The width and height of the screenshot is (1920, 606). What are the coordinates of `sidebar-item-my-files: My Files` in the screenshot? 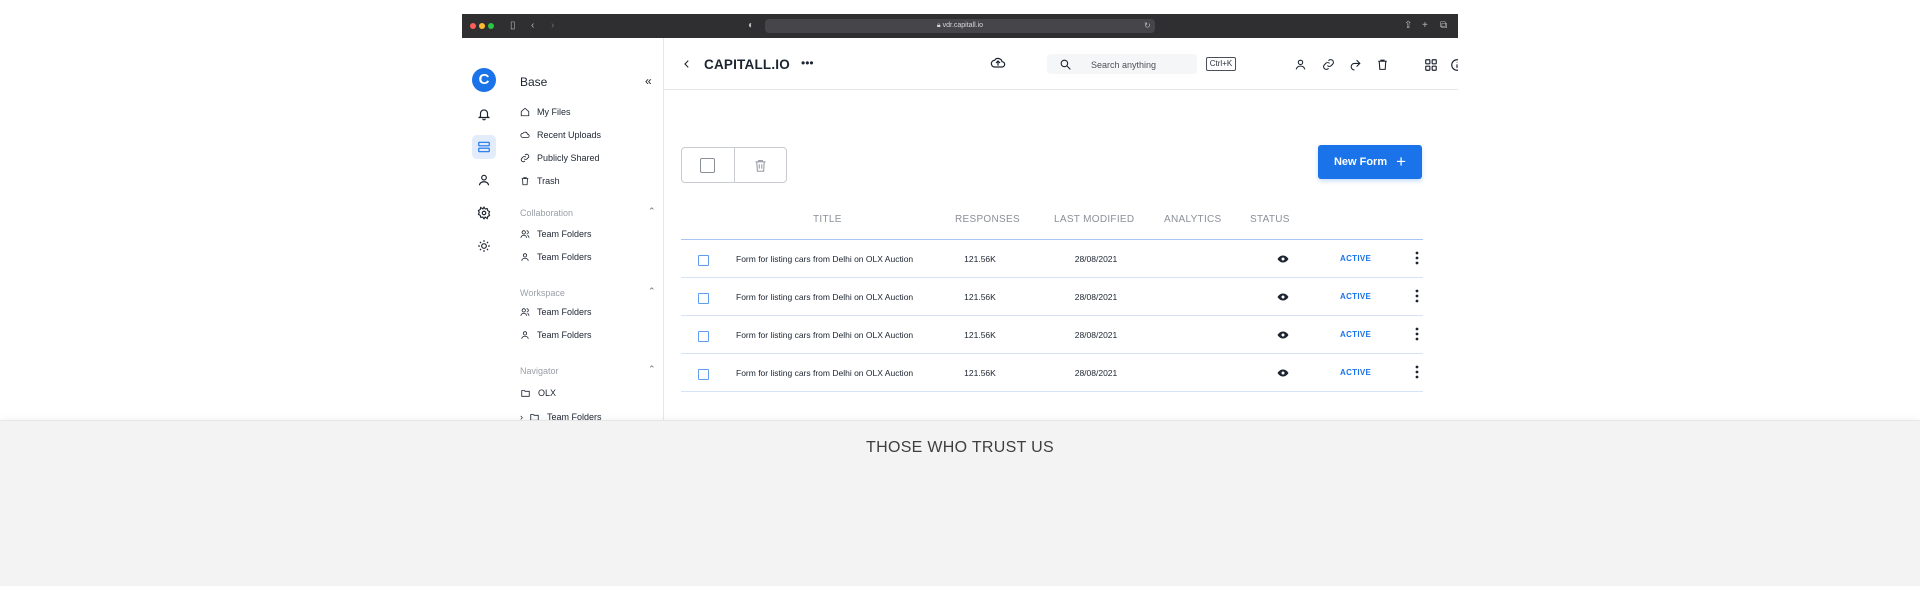 It's located at (545, 112).